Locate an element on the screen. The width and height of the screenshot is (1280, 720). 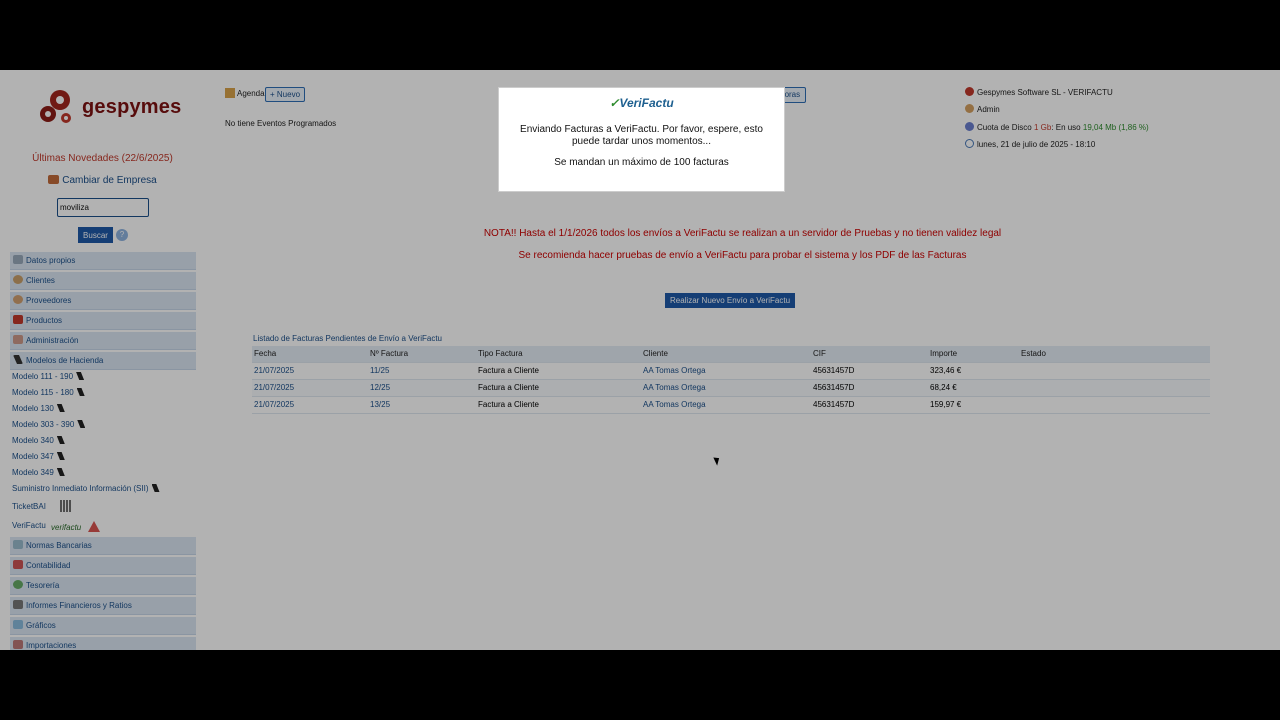
verifactu-logo-text: VeriFactu is located at coordinates (646, 103).